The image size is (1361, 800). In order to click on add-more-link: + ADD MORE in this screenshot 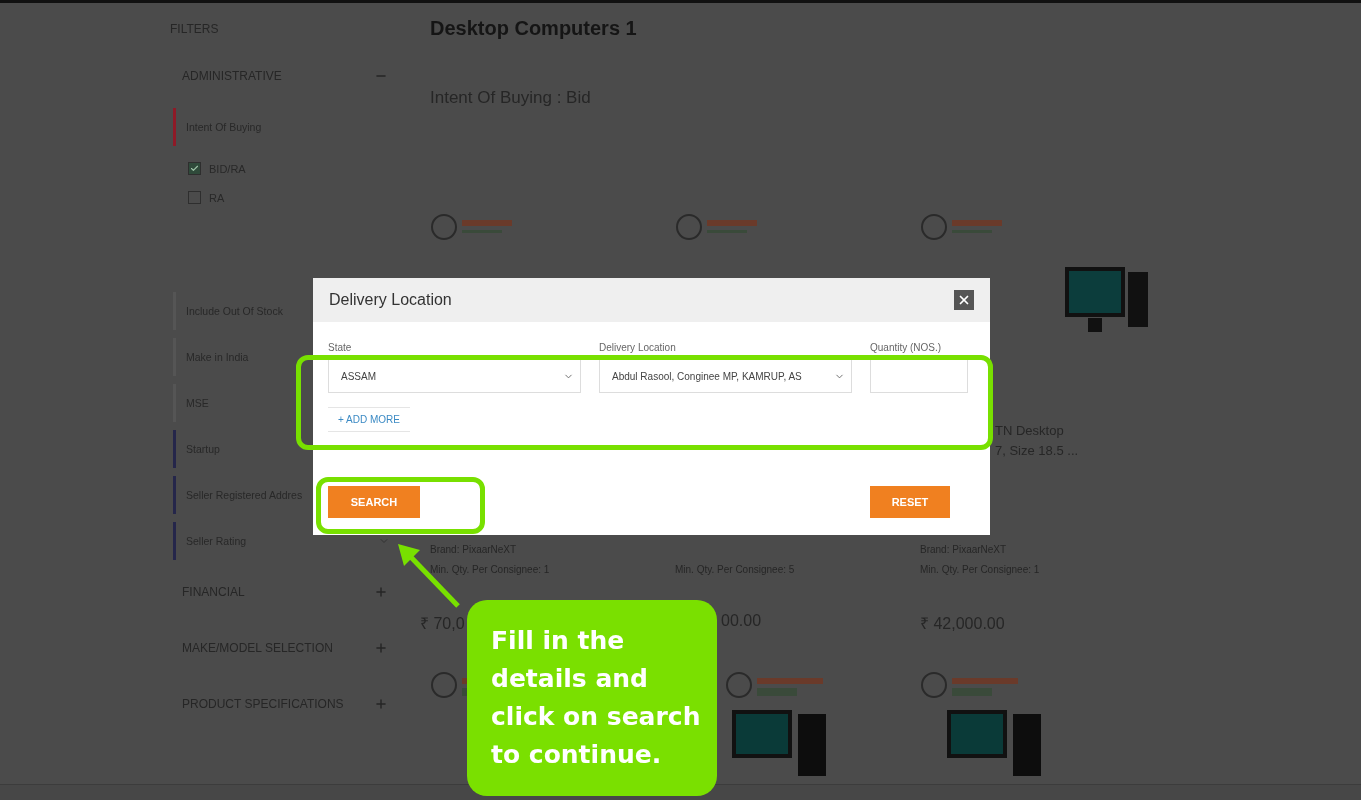, I will do `click(369, 419)`.